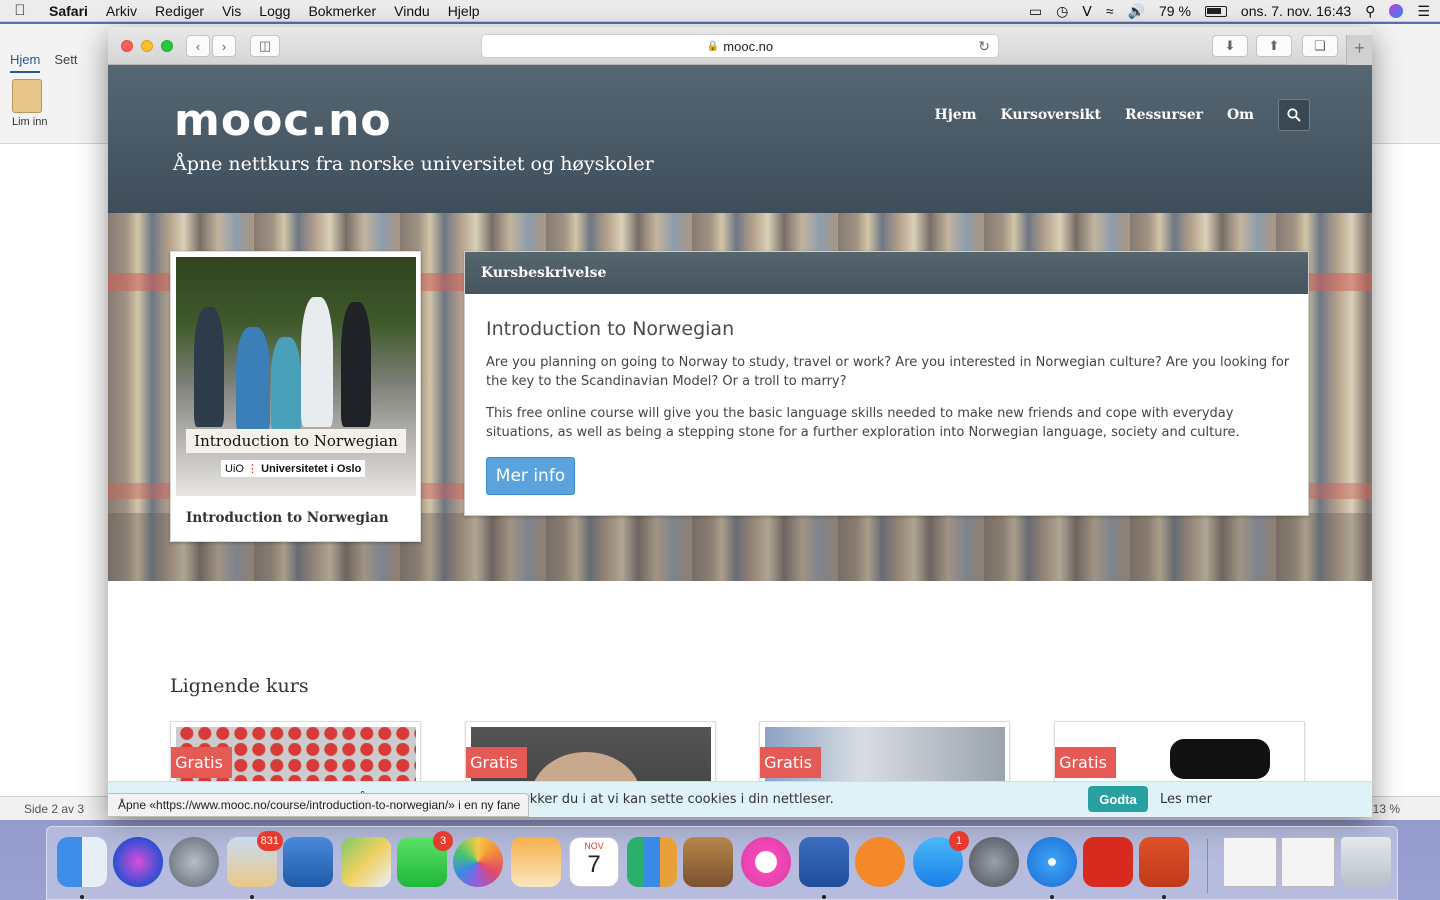 Image resolution: width=1440 pixels, height=900 pixels. What do you see at coordinates (27, 96) in the screenshot?
I see `paste-icon` at bounding box center [27, 96].